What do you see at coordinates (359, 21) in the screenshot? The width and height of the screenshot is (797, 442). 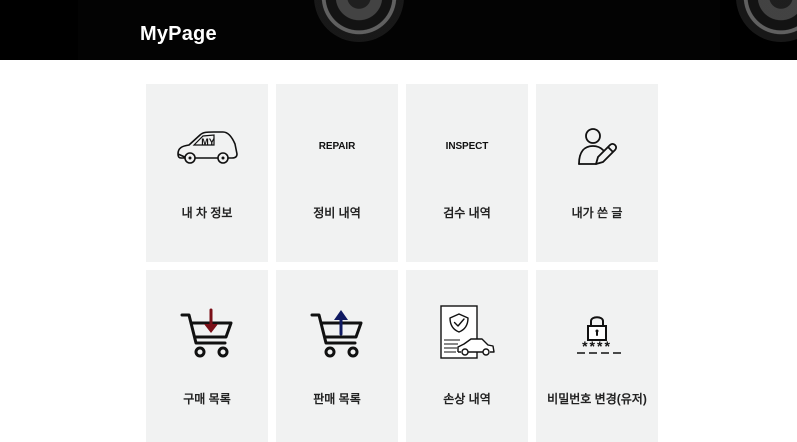 I see `wheel-image-left` at bounding box center [359, 21].